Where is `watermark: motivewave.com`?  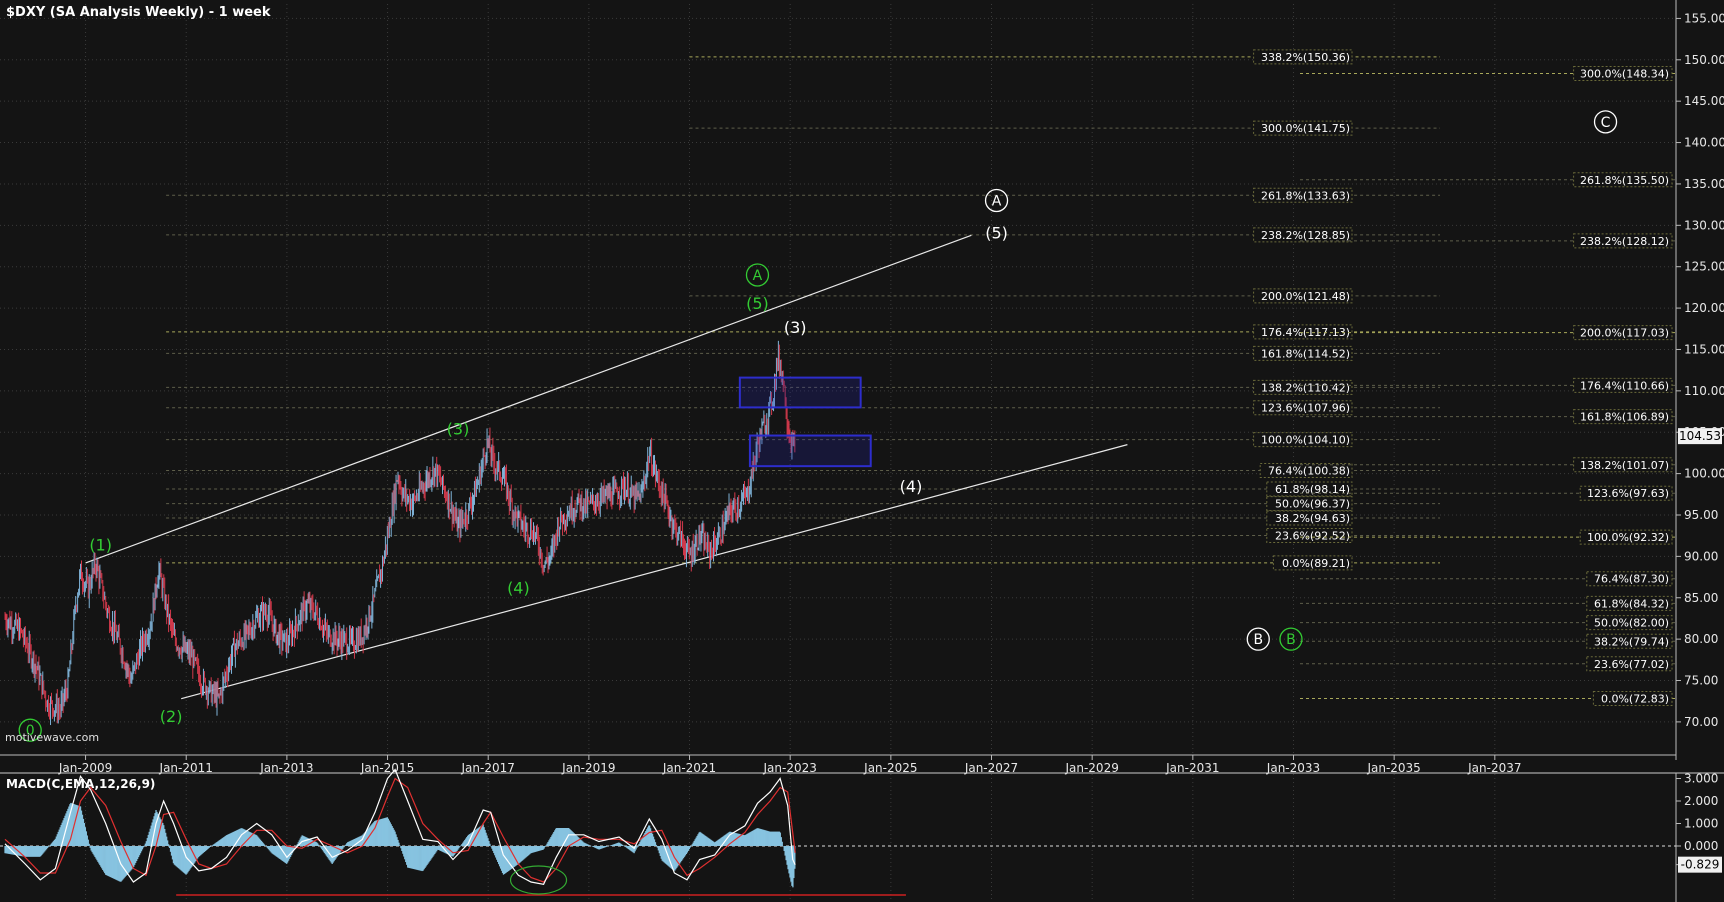
watermark: motivewave.com is located at coordinates (52, 737).